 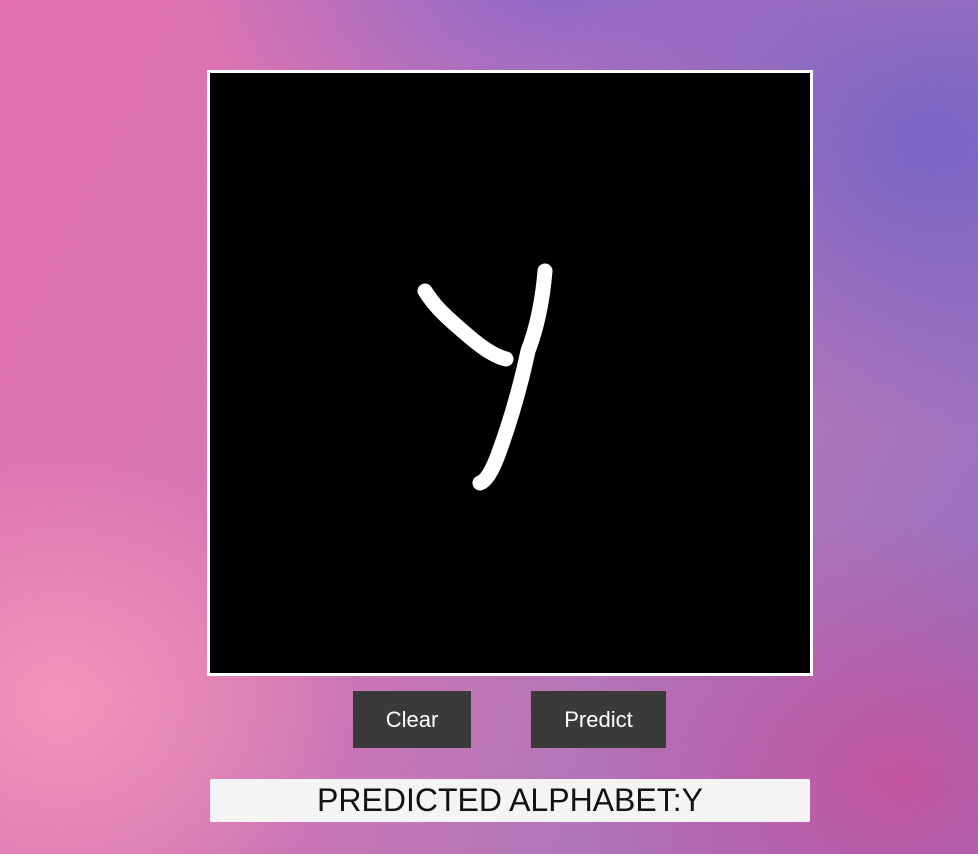 What do you see at coordinates (512, 377) in the screenshot?
I see `letter-stroke-main` at bounding box center [512, 377].